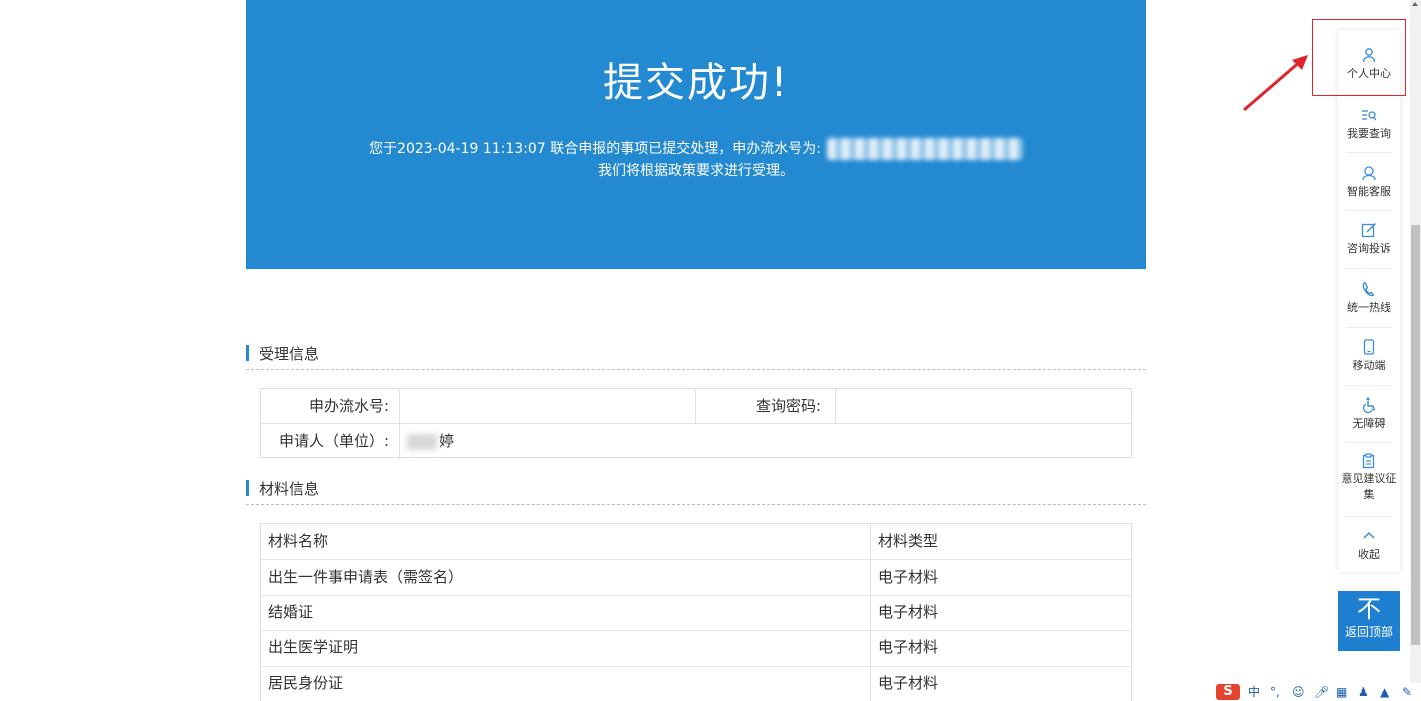 The height and width of the screenshot is (701, 1421). Describe the element at coordinates (1369, 248) in the screenshot. I see `consult-complain-label: 咨询投诉` at that location.